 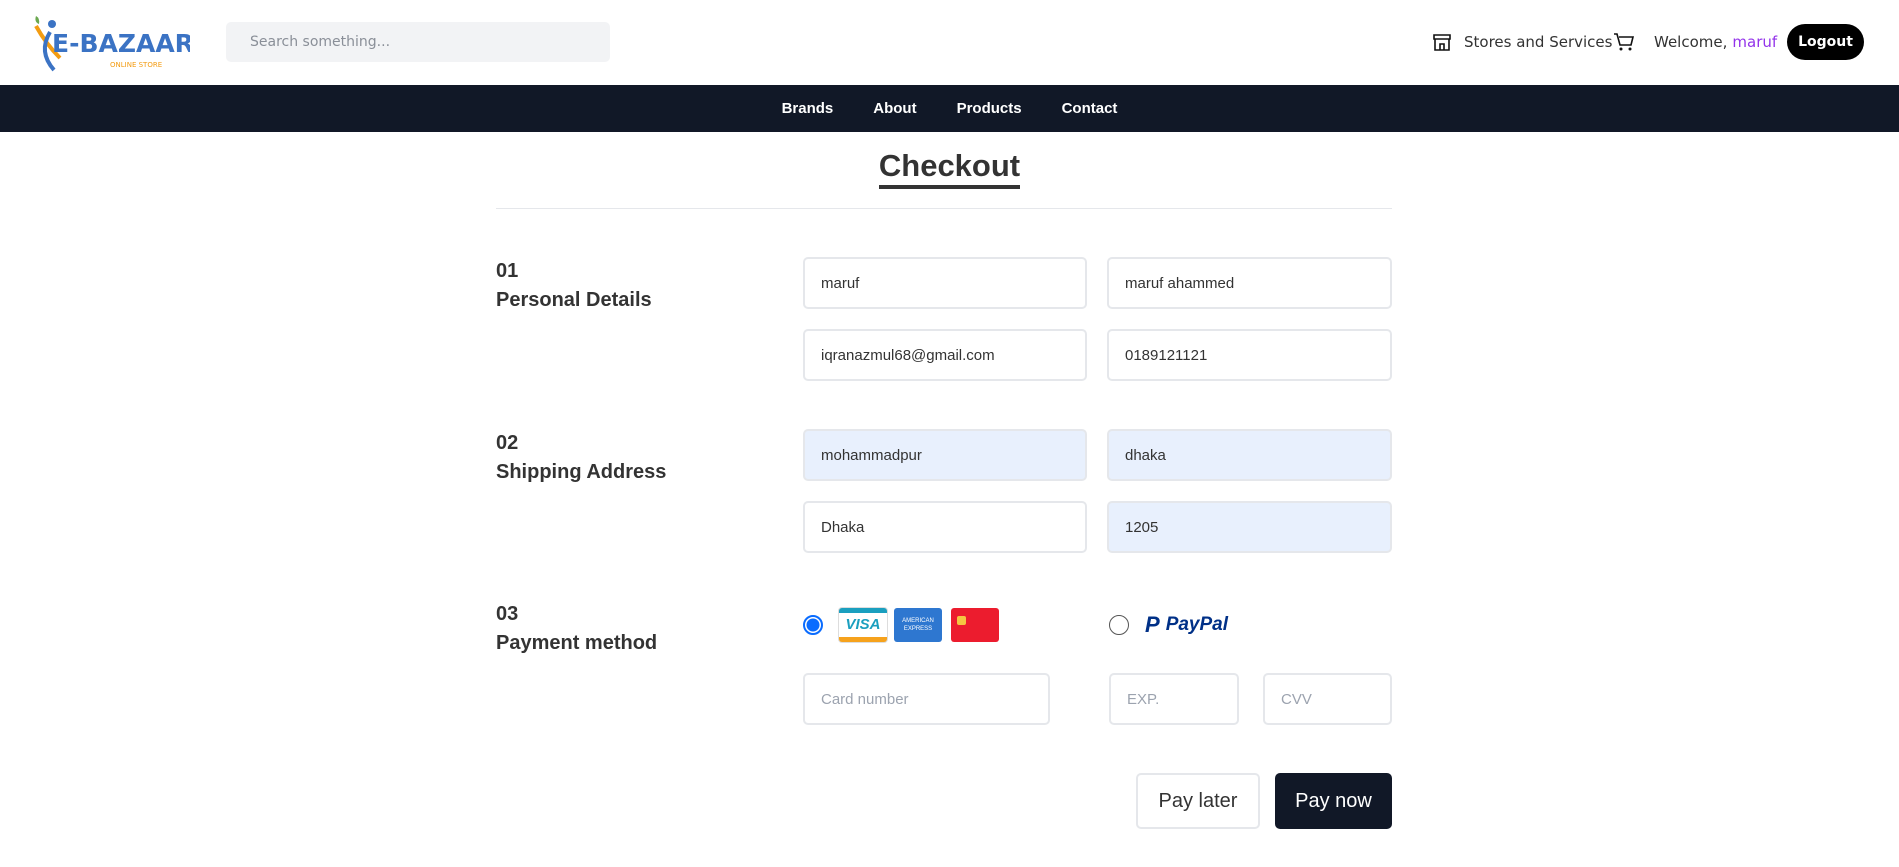 I want to click on cart-button, so click(x=1624, y=42).